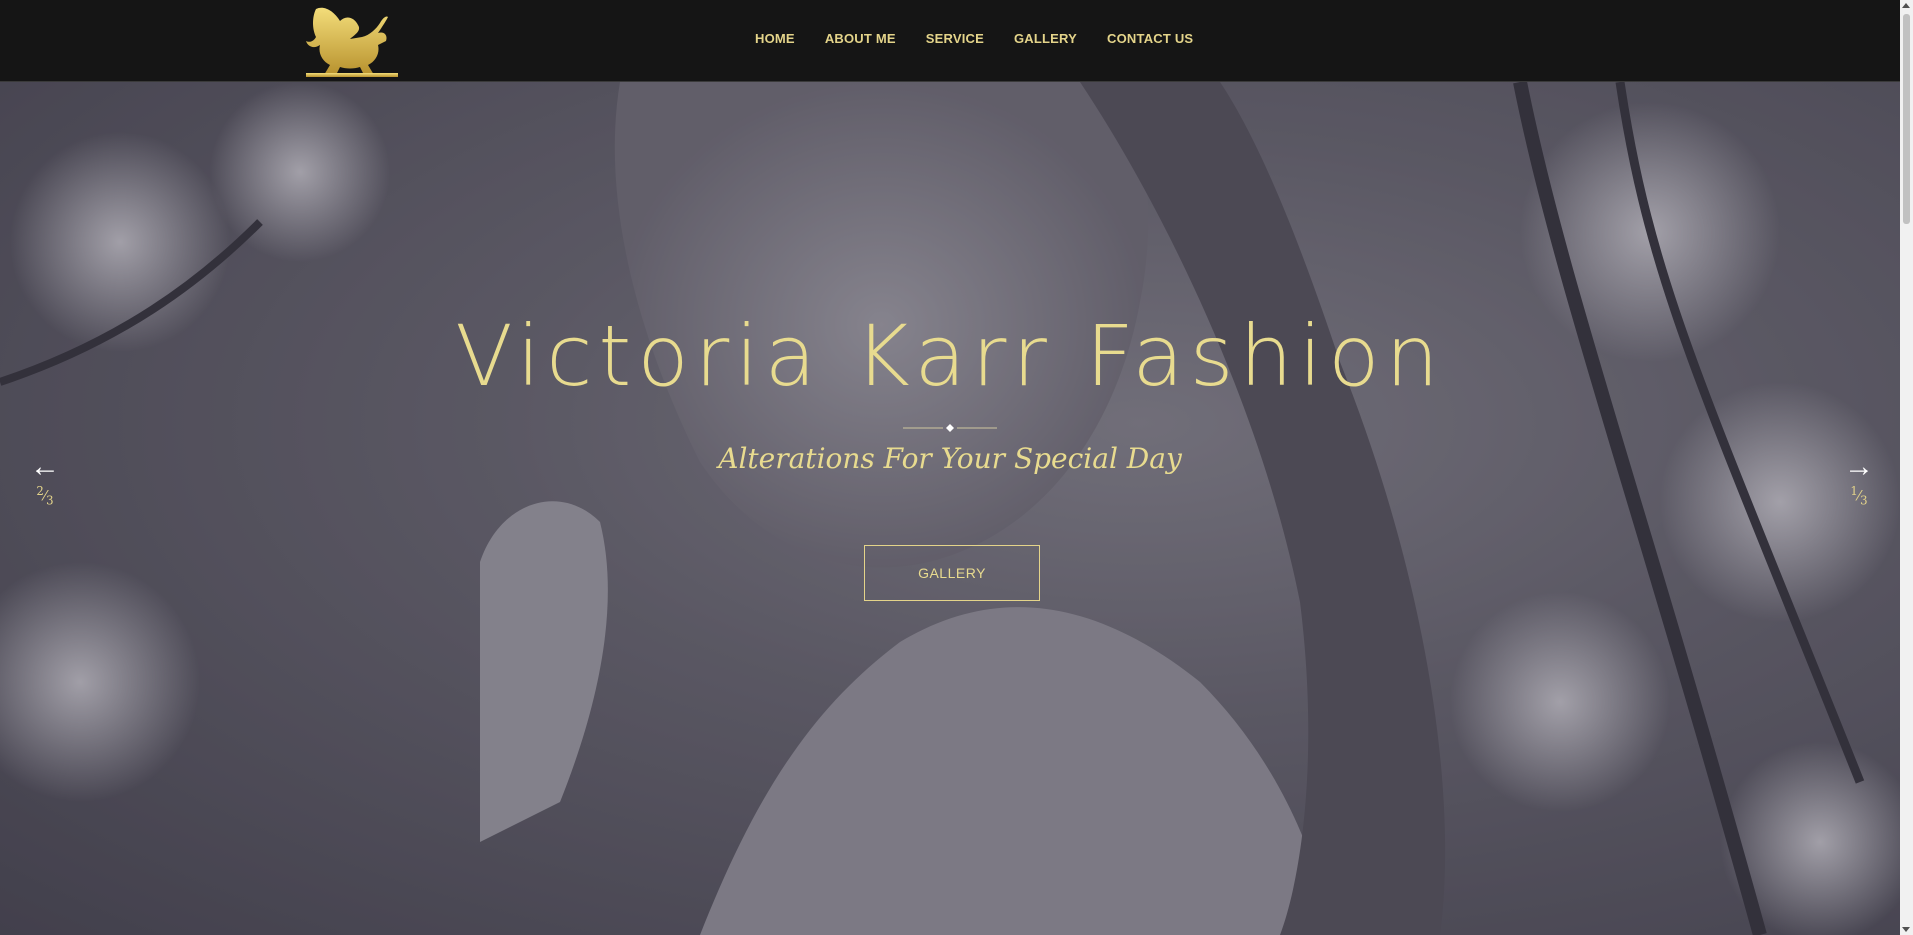 The image size is (1913, 935). What do you see at coordinates (950, 458) in the screenshot?
I see `hero-subtitle: Alterations For Your Special Day` at bounding box center [950, 458].